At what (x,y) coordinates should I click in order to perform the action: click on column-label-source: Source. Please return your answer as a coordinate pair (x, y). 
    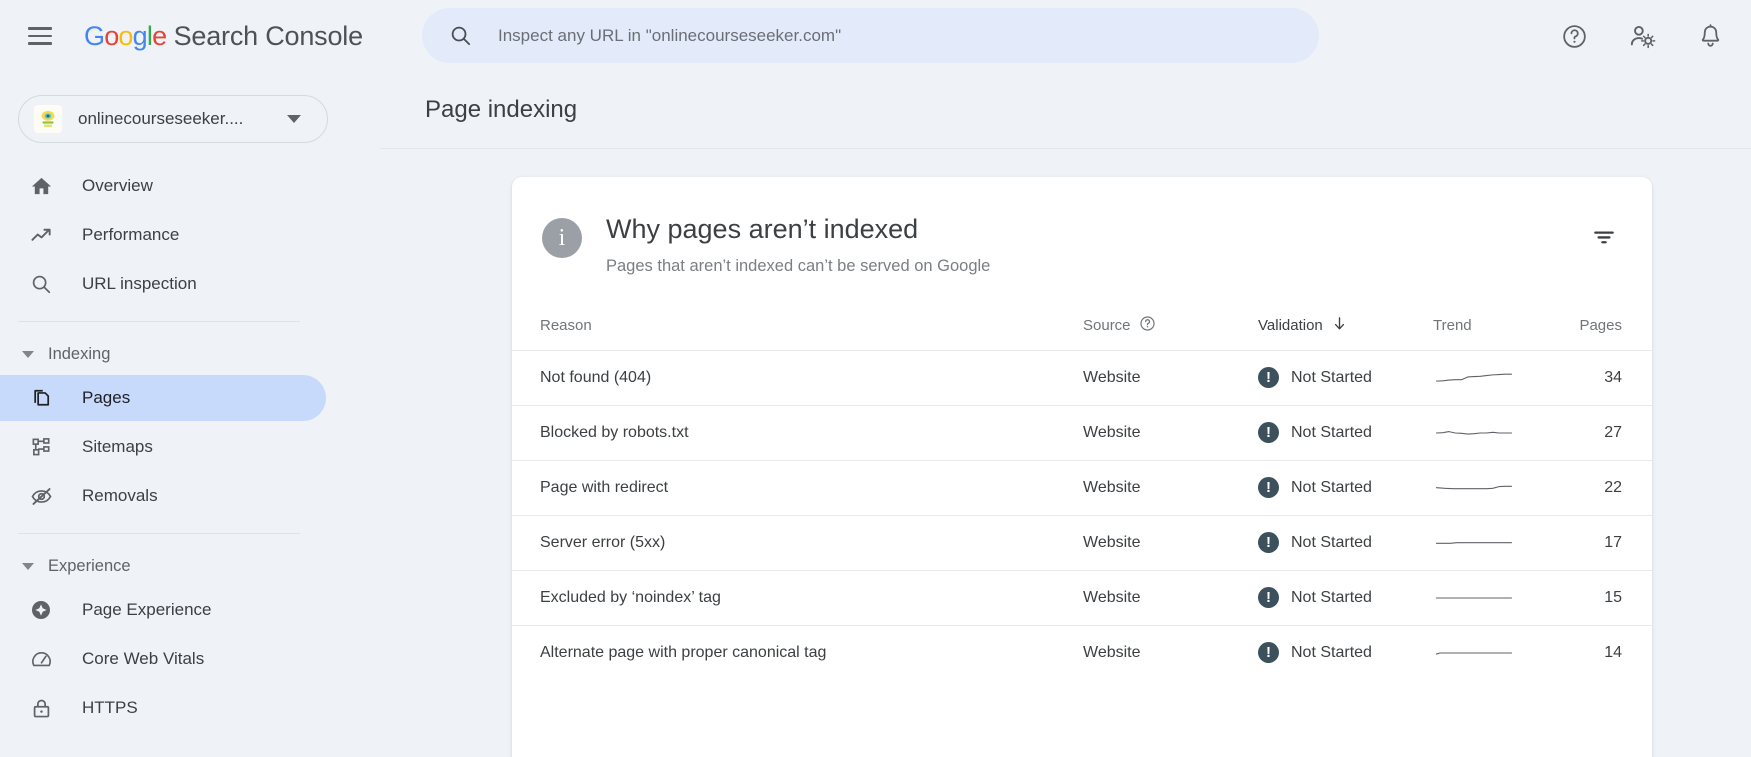
    Looking at the image, I should click on (1107, 325).